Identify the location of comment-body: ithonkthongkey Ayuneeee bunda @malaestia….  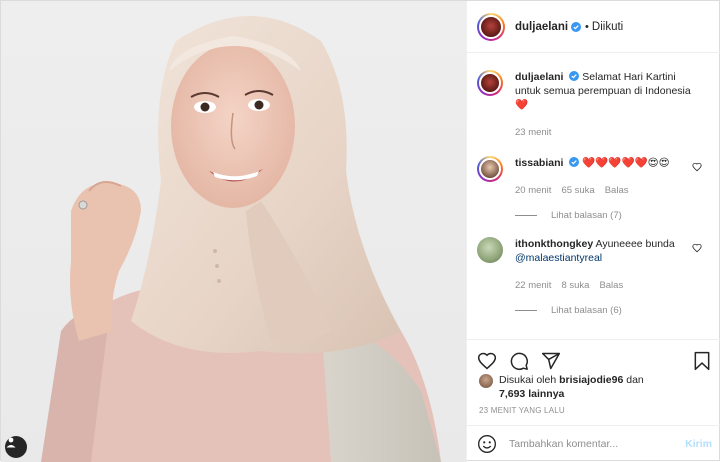
(613, 265).